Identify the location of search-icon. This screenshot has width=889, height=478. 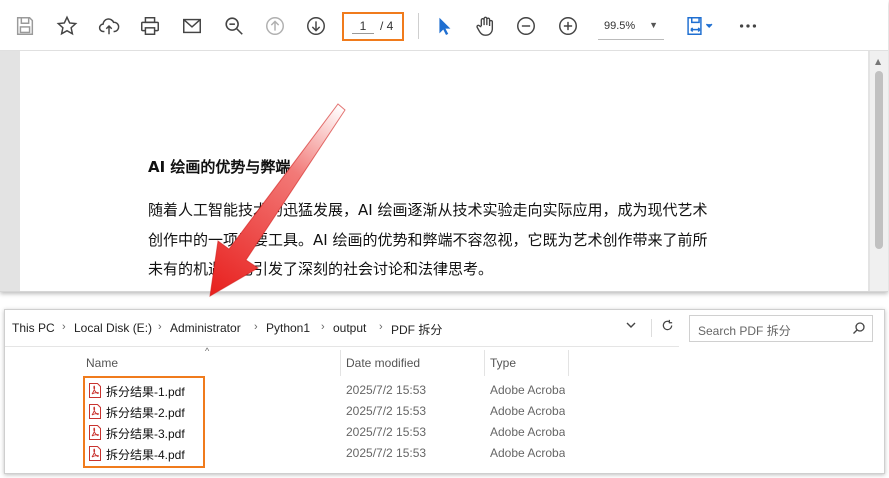
(859, 328).